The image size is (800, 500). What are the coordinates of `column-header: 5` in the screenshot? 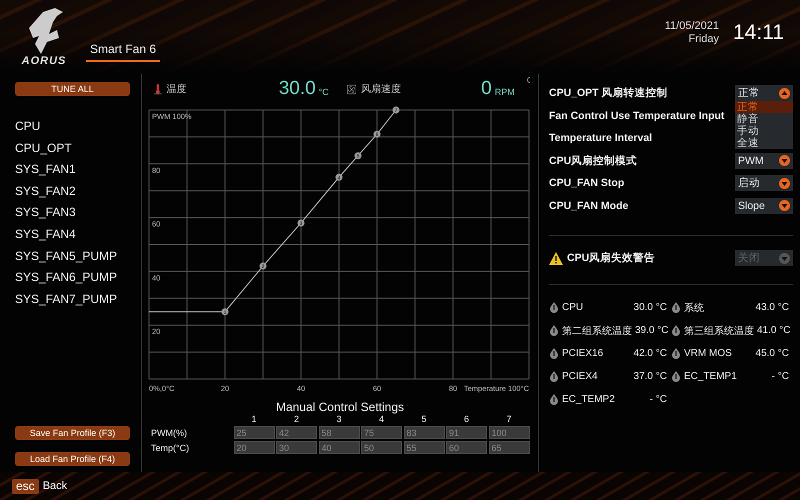 It's located at (424, 419).